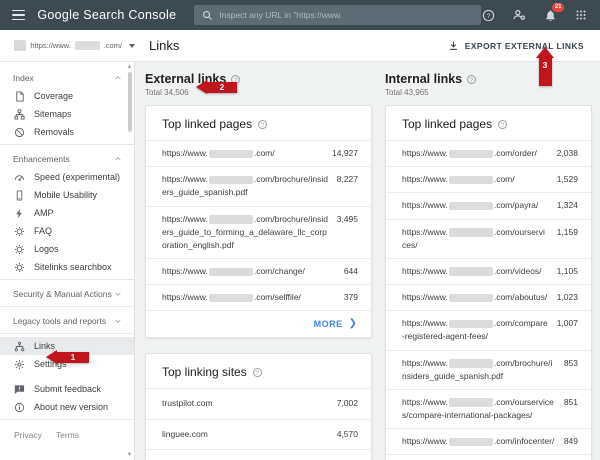 This screenshot has width=600, height=460. I want to click on sidebar-item-submit-feedback: Submit feedback, so click(67, 389).